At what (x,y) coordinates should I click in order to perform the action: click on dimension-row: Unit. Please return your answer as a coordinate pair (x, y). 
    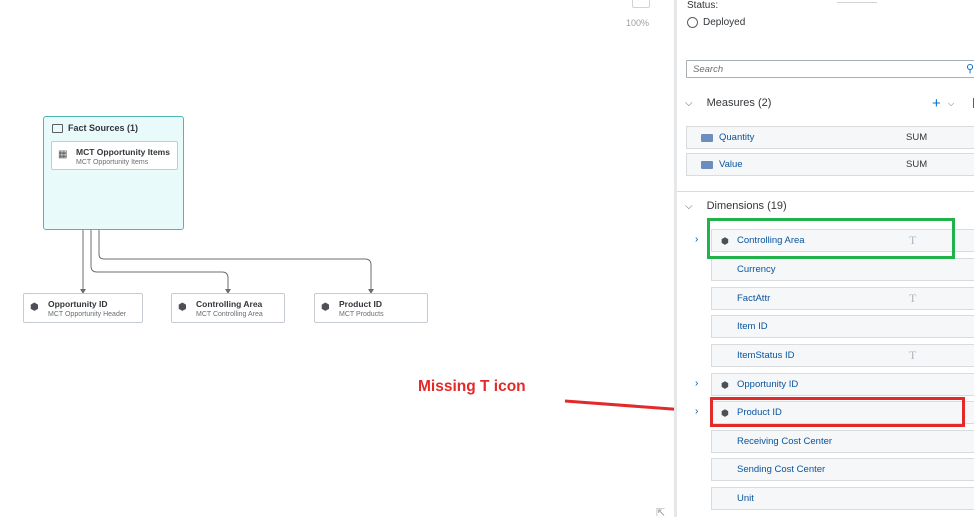
    Looking at the image, I should click on (842, 498).